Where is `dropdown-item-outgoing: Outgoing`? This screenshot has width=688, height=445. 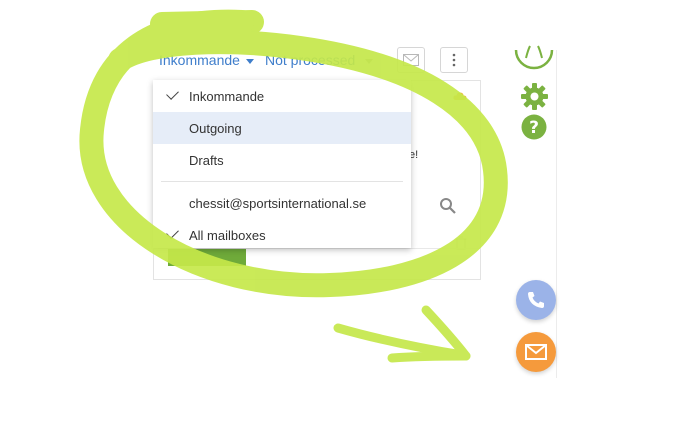
dropdown-item-outgoing: Outgoing is located at coordinates (282, 128).